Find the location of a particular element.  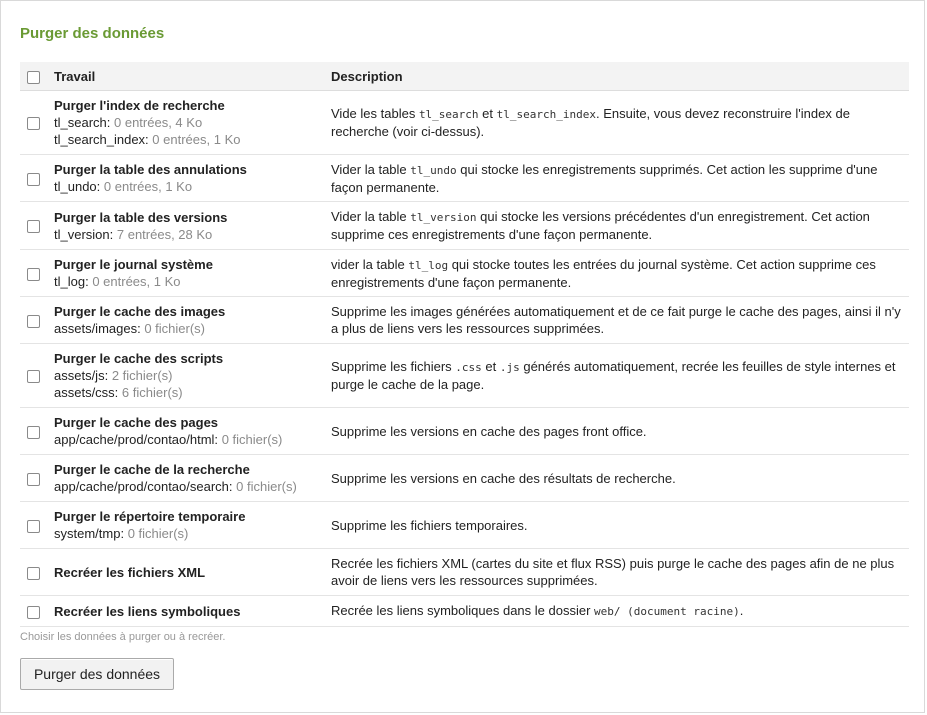

job-title: Purger le journal système is located at coordinates (133, 264).